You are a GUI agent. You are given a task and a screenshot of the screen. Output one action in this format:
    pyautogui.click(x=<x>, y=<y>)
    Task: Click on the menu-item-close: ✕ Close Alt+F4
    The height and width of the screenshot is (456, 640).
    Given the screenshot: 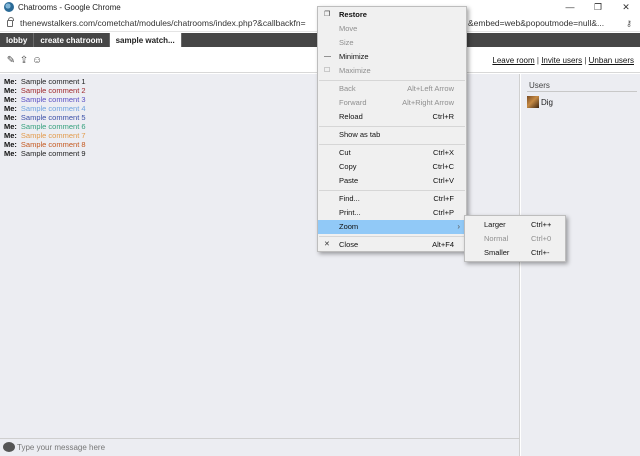 What is the action you would take?
    pyautogui.click(x=392, y=245)
    